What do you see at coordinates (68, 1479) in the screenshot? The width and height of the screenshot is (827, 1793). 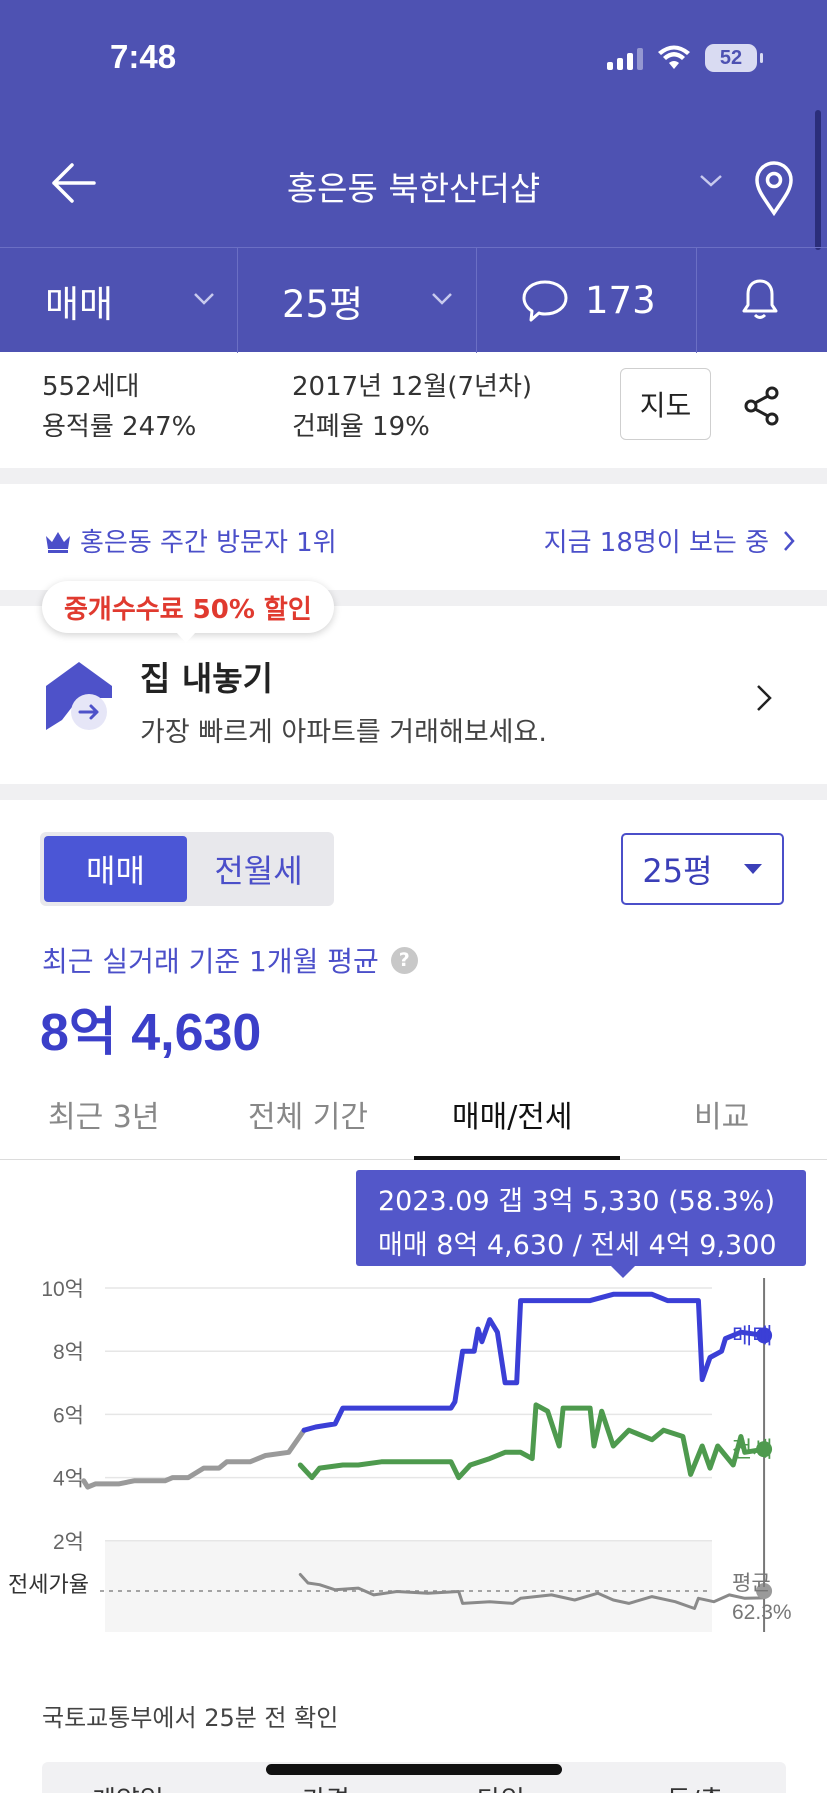 I see `y-tick-label: 4억` at bounding box center [68, 1479].